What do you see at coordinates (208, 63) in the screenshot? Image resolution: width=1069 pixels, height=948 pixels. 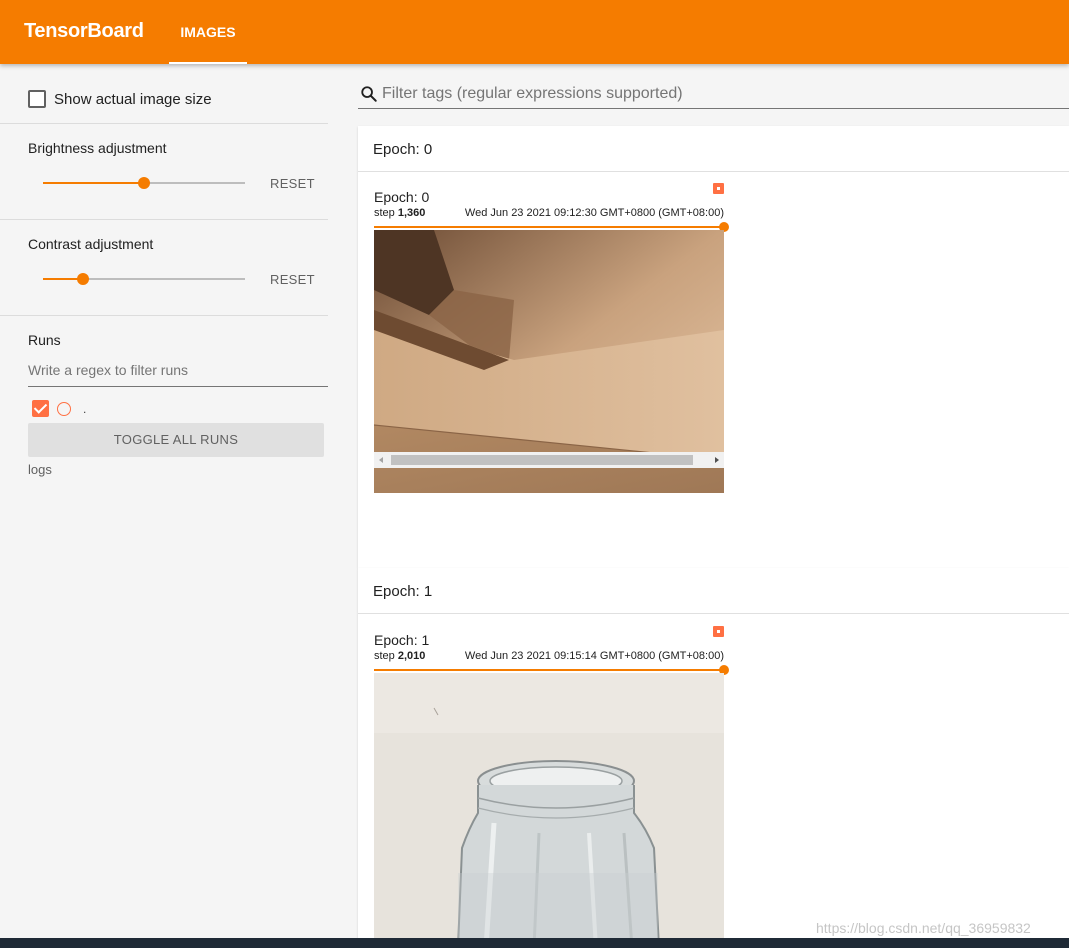 I see `active-tab-indicator` at bounding box center [208, 63].